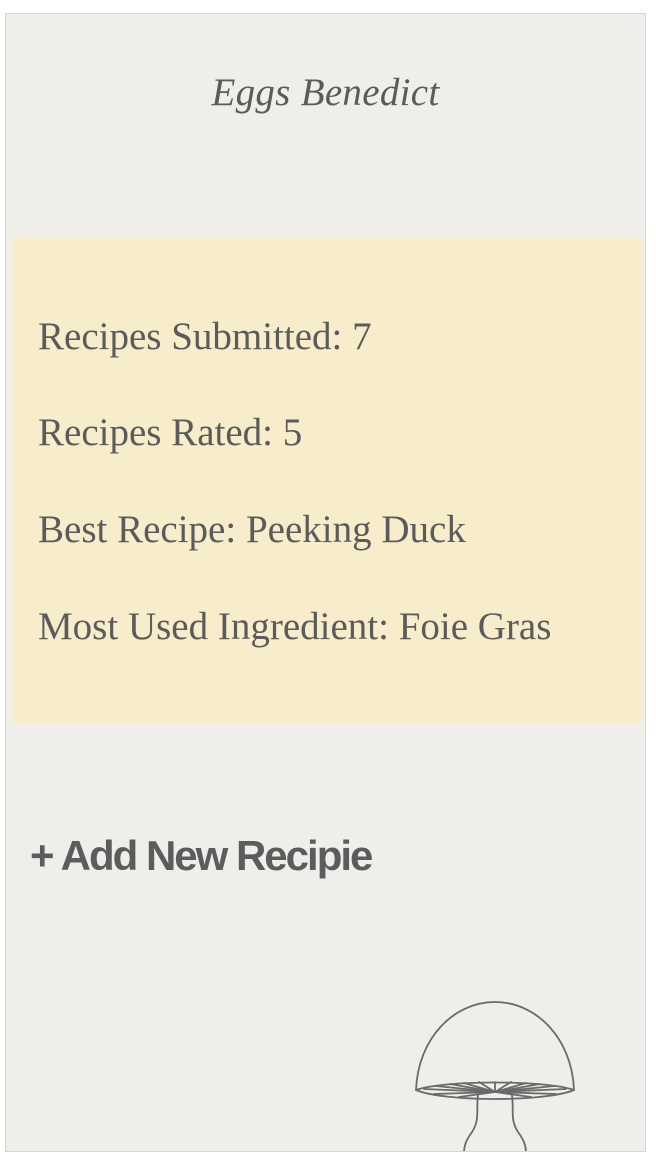 The width and height of the screenshot is (656, 1152). I want to click on recipes-rated-stat: Recipes Rated: 5, so click(170, 432).